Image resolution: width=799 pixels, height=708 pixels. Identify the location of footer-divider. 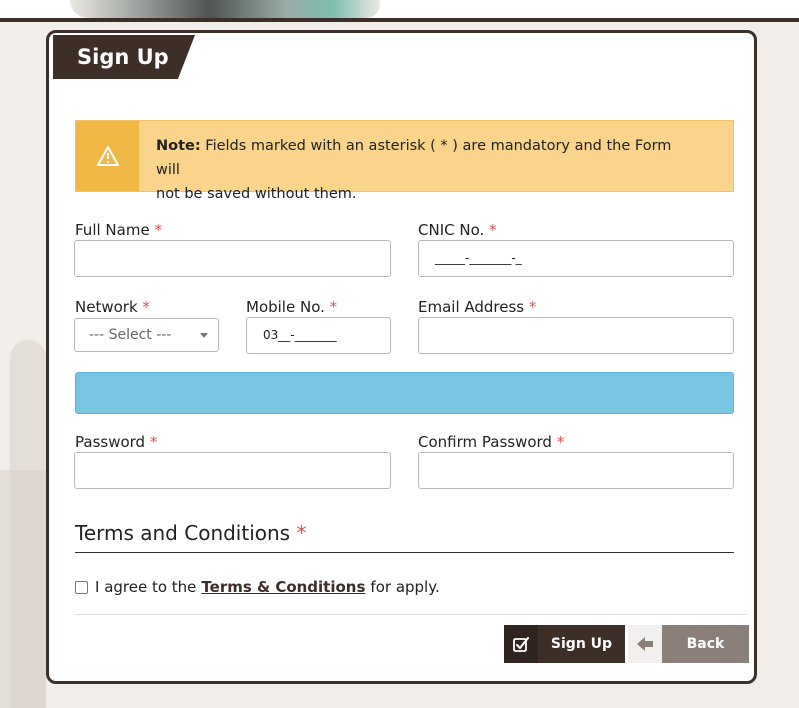
(411, 614).